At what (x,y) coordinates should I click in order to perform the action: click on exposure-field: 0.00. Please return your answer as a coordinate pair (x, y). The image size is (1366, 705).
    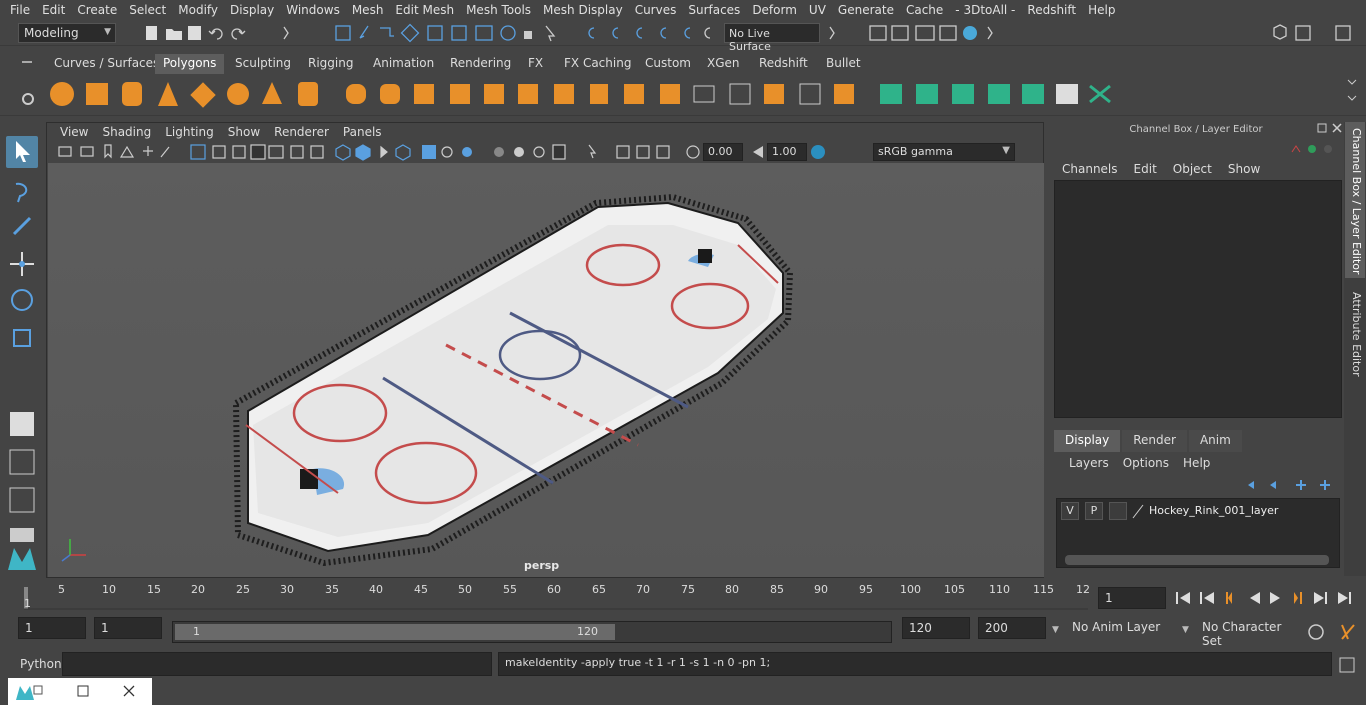
    Looking at the image, I should click on (723, 152).